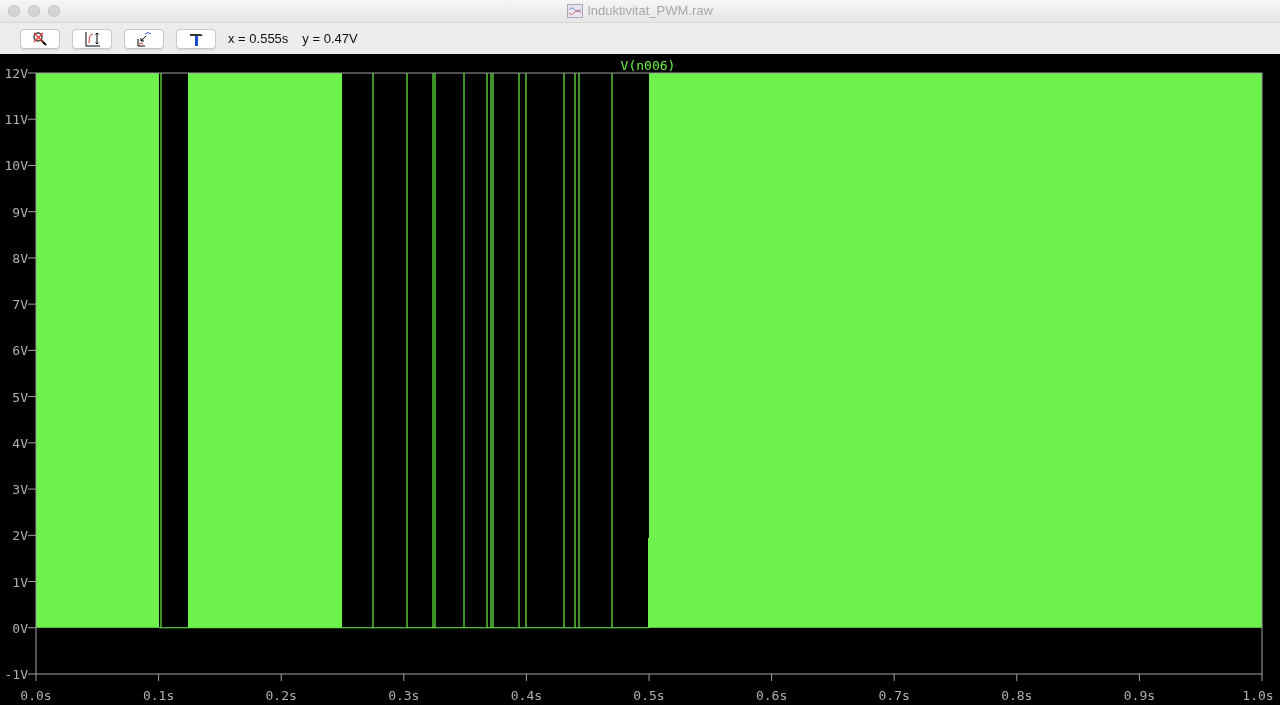  What do you see at coordinates (20, 536) in the screenshot?
I see `y-tick-label: 2V` at bounding box center [20, 536].